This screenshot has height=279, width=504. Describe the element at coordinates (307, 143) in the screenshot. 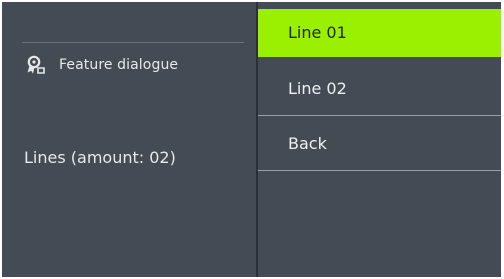

I see `menu-item-label: Back` at that location.